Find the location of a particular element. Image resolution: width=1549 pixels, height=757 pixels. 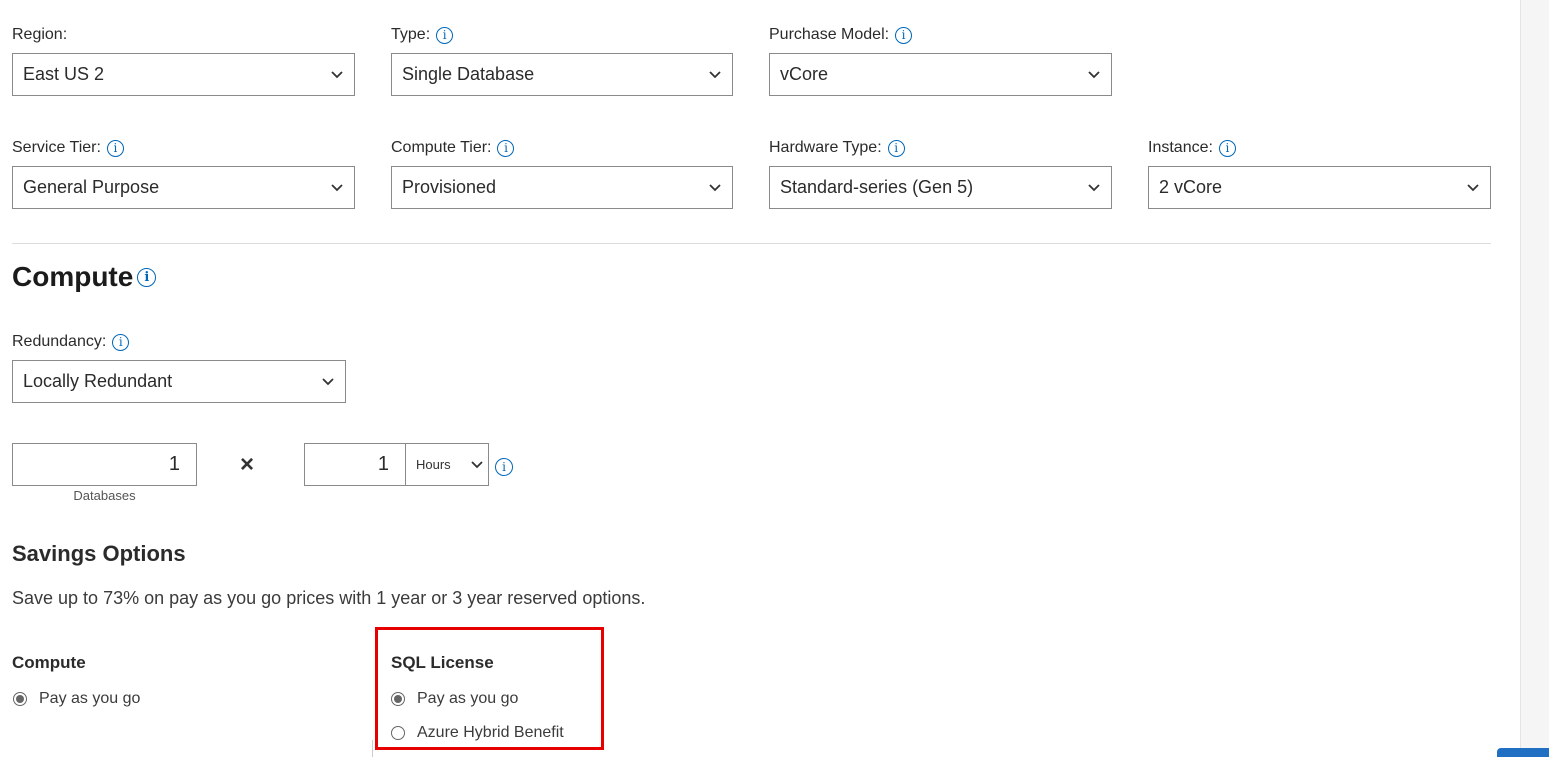

hours-group: 1 Hours is located at coordinates (396, 464).